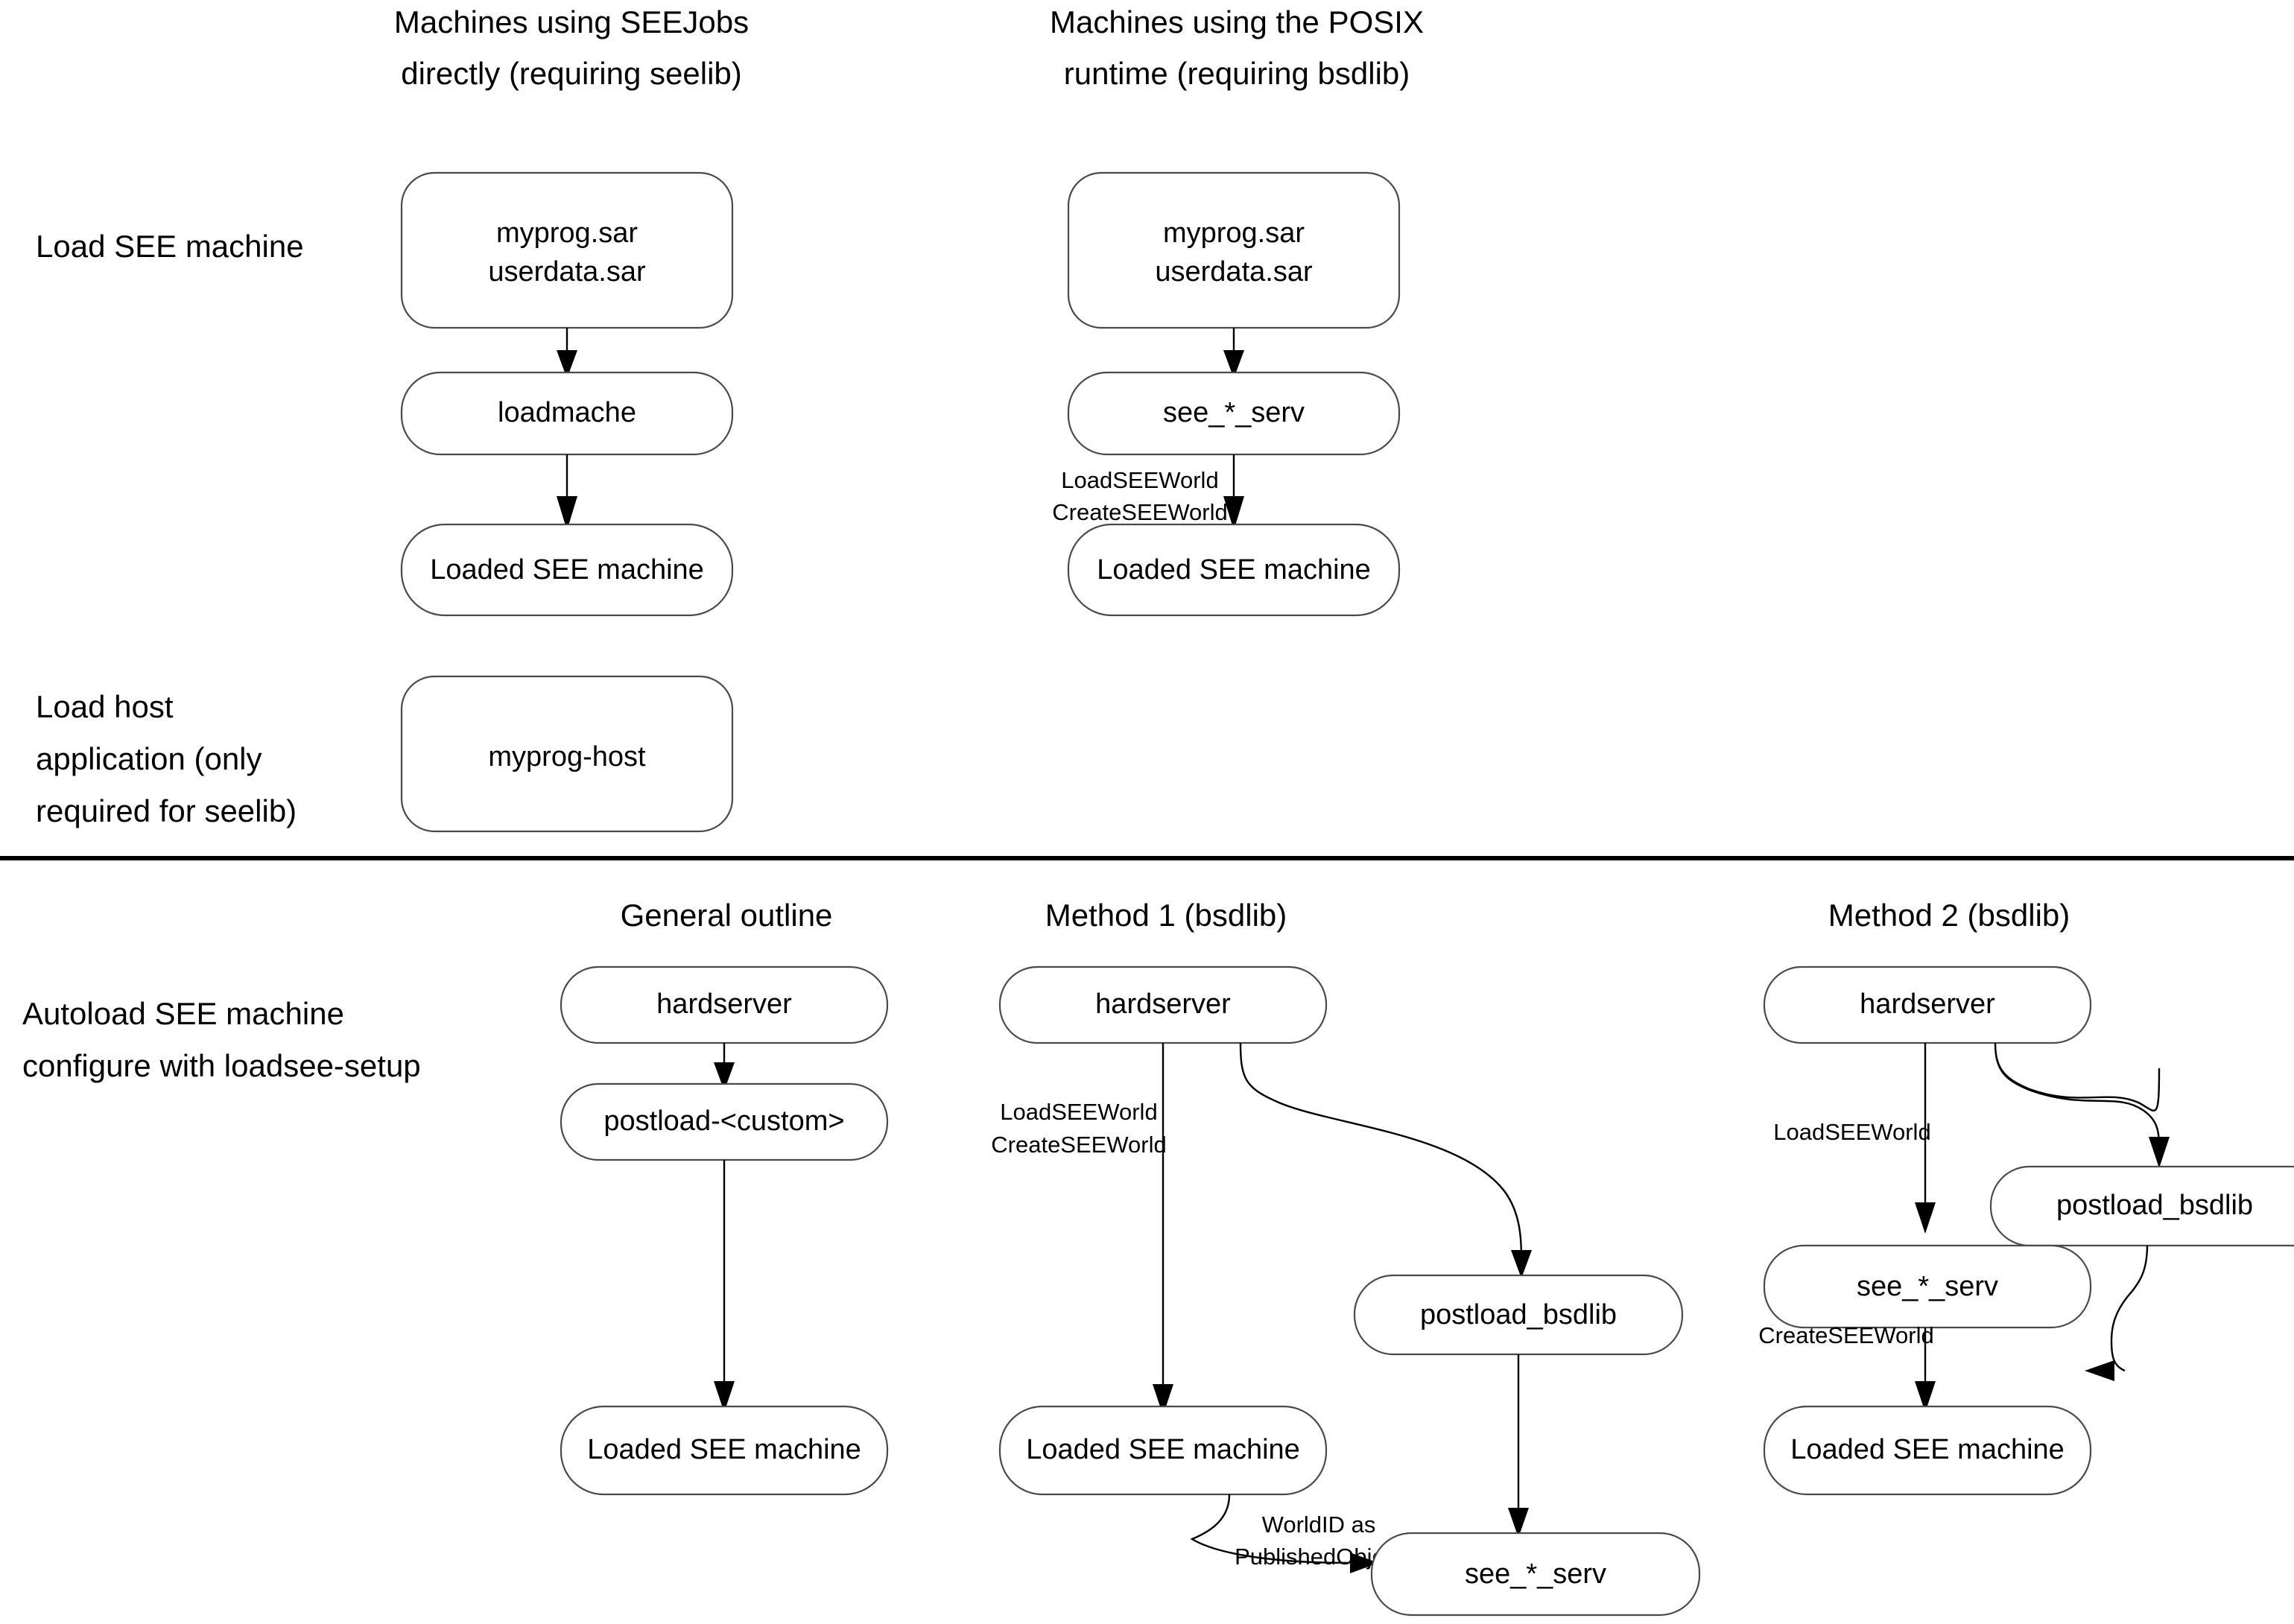  I want to click on edge-m1-postload-to-see-serv, so click(1518, 1446).